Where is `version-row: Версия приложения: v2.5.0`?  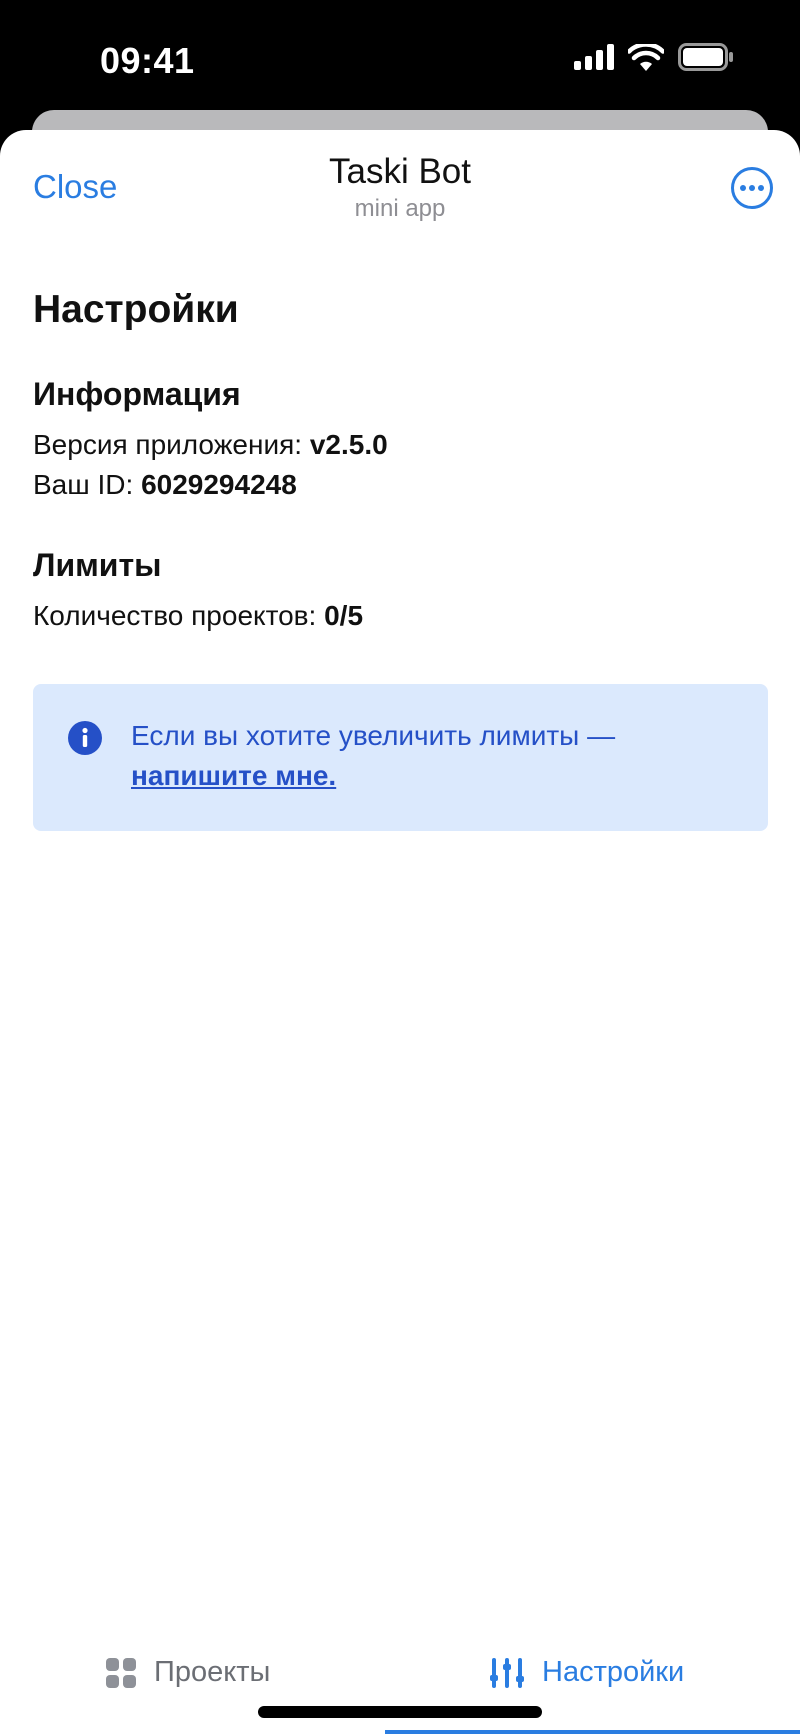
version-row: Версия приложения: v2.5.0 is located at coordinates (400, 445).